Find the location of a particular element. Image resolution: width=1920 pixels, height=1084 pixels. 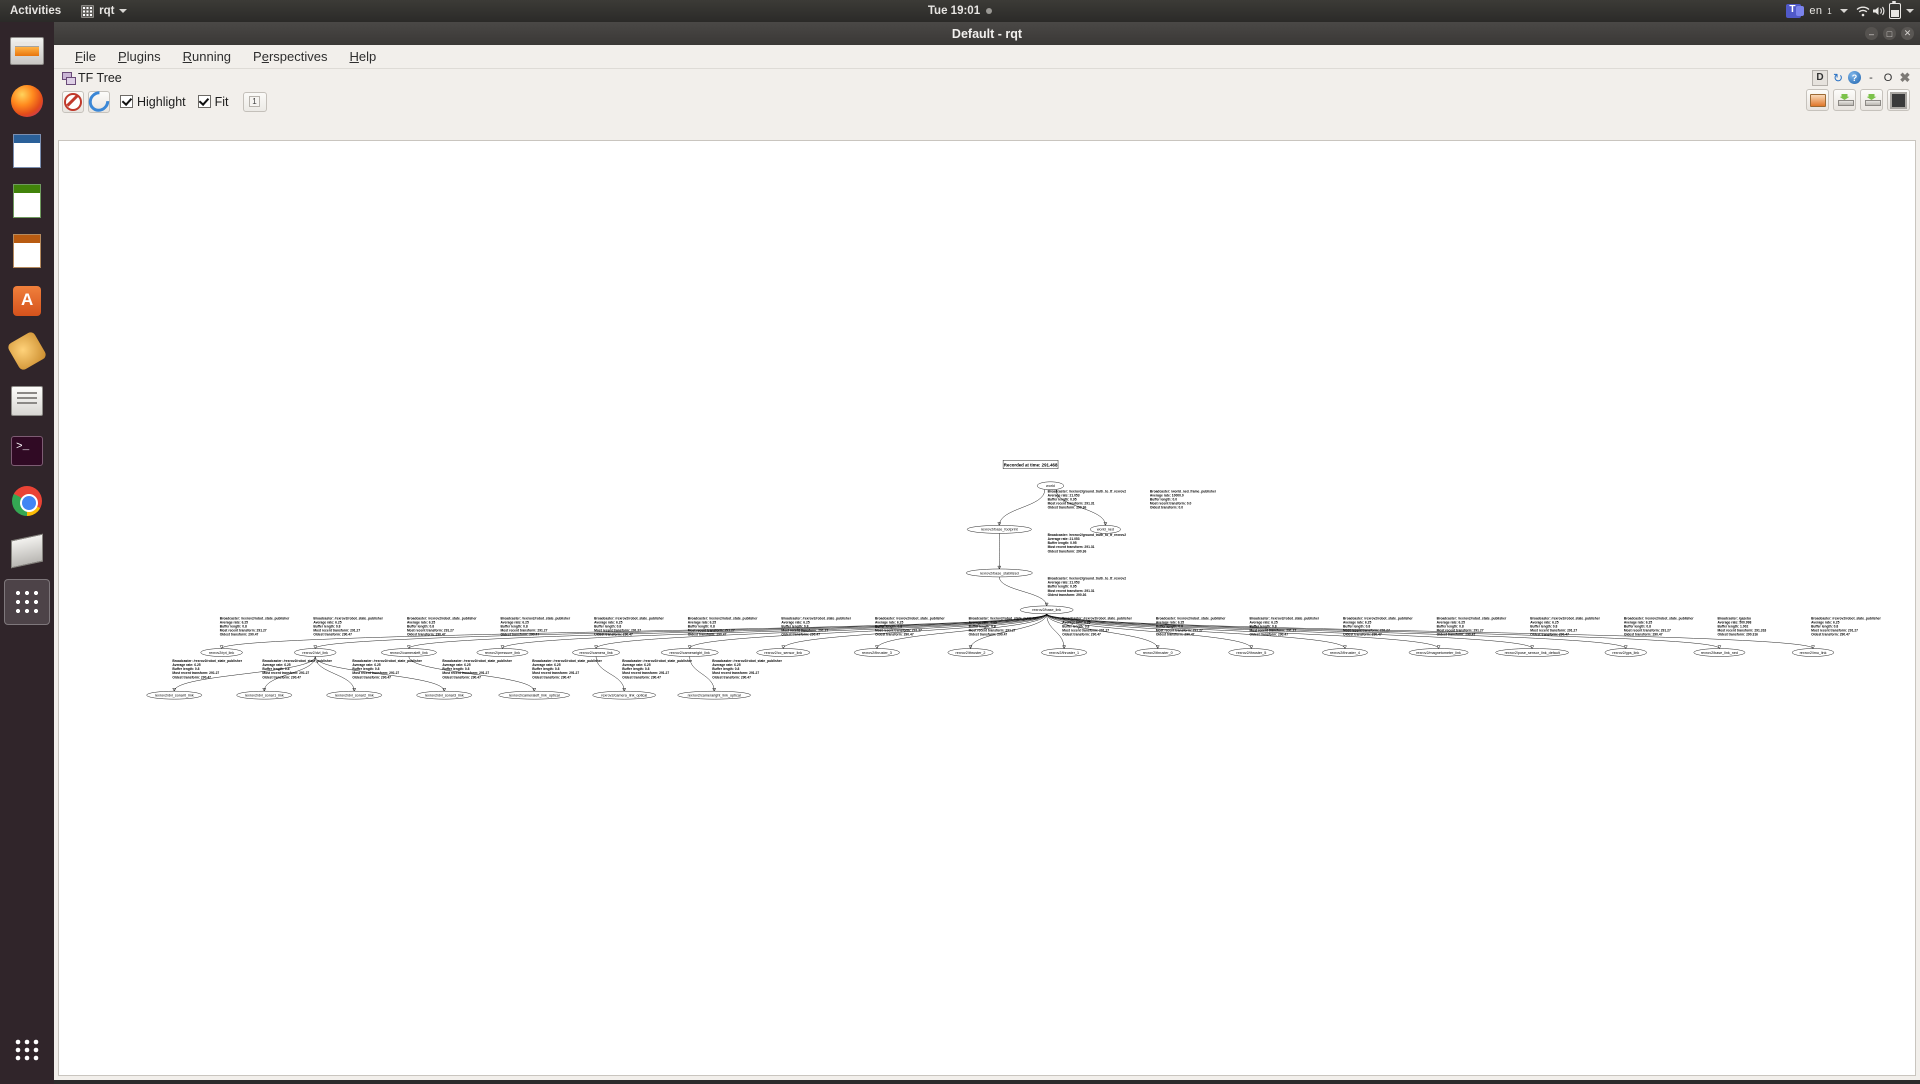

help-icon: ? is located at coordinates (1854, 77).